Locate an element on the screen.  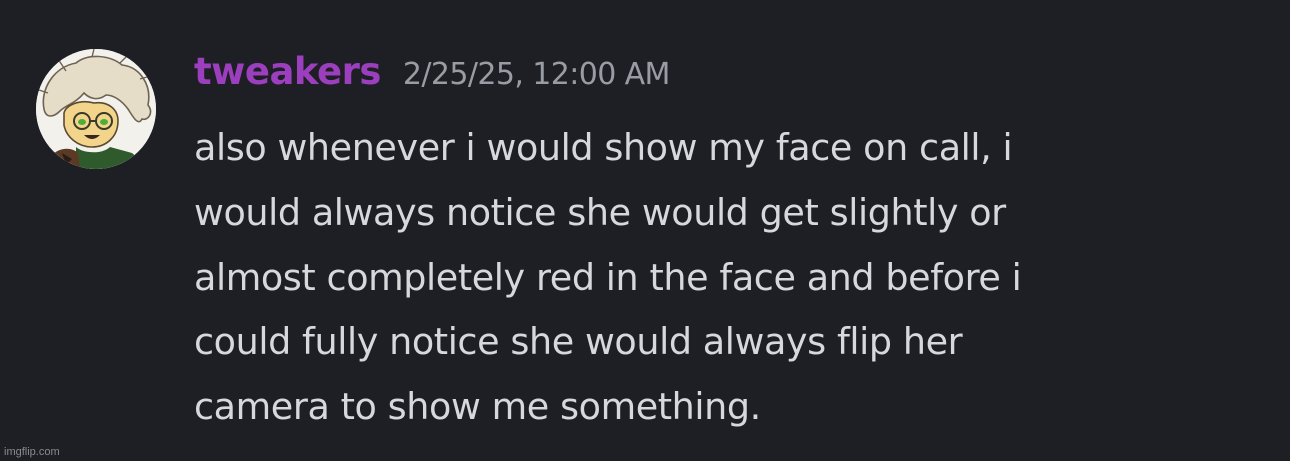
user-avatar-icon is located at coordinates (96, 109).